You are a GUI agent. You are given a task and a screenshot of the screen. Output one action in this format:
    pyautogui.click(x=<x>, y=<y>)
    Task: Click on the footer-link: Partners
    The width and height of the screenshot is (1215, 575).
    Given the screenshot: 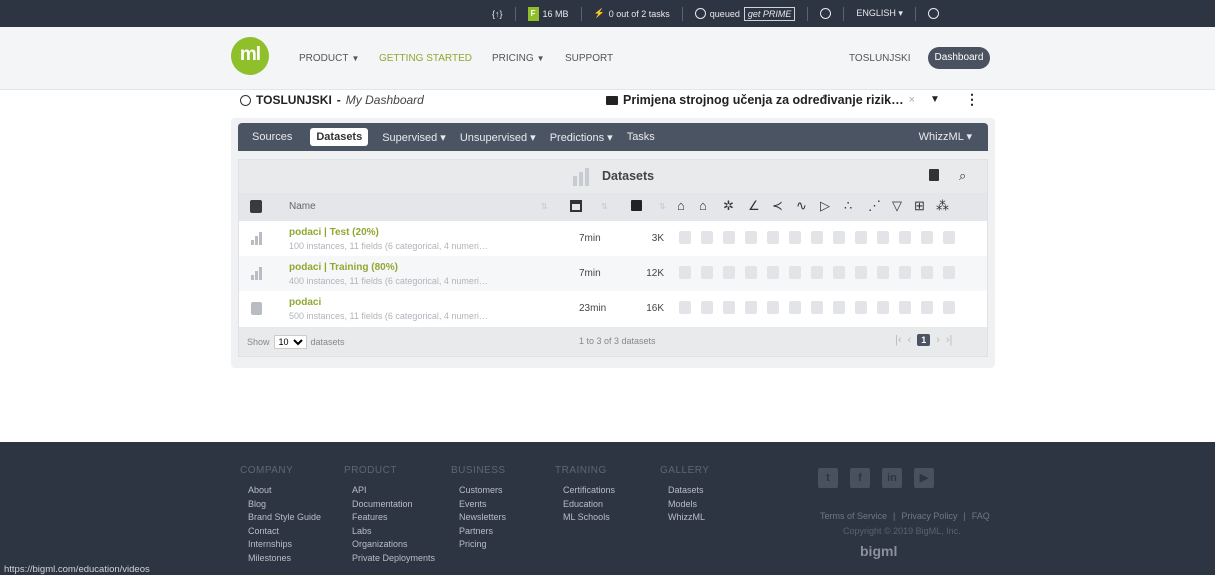 What is the action you would take?
    pyautogui.click(x=478, y=532)
    